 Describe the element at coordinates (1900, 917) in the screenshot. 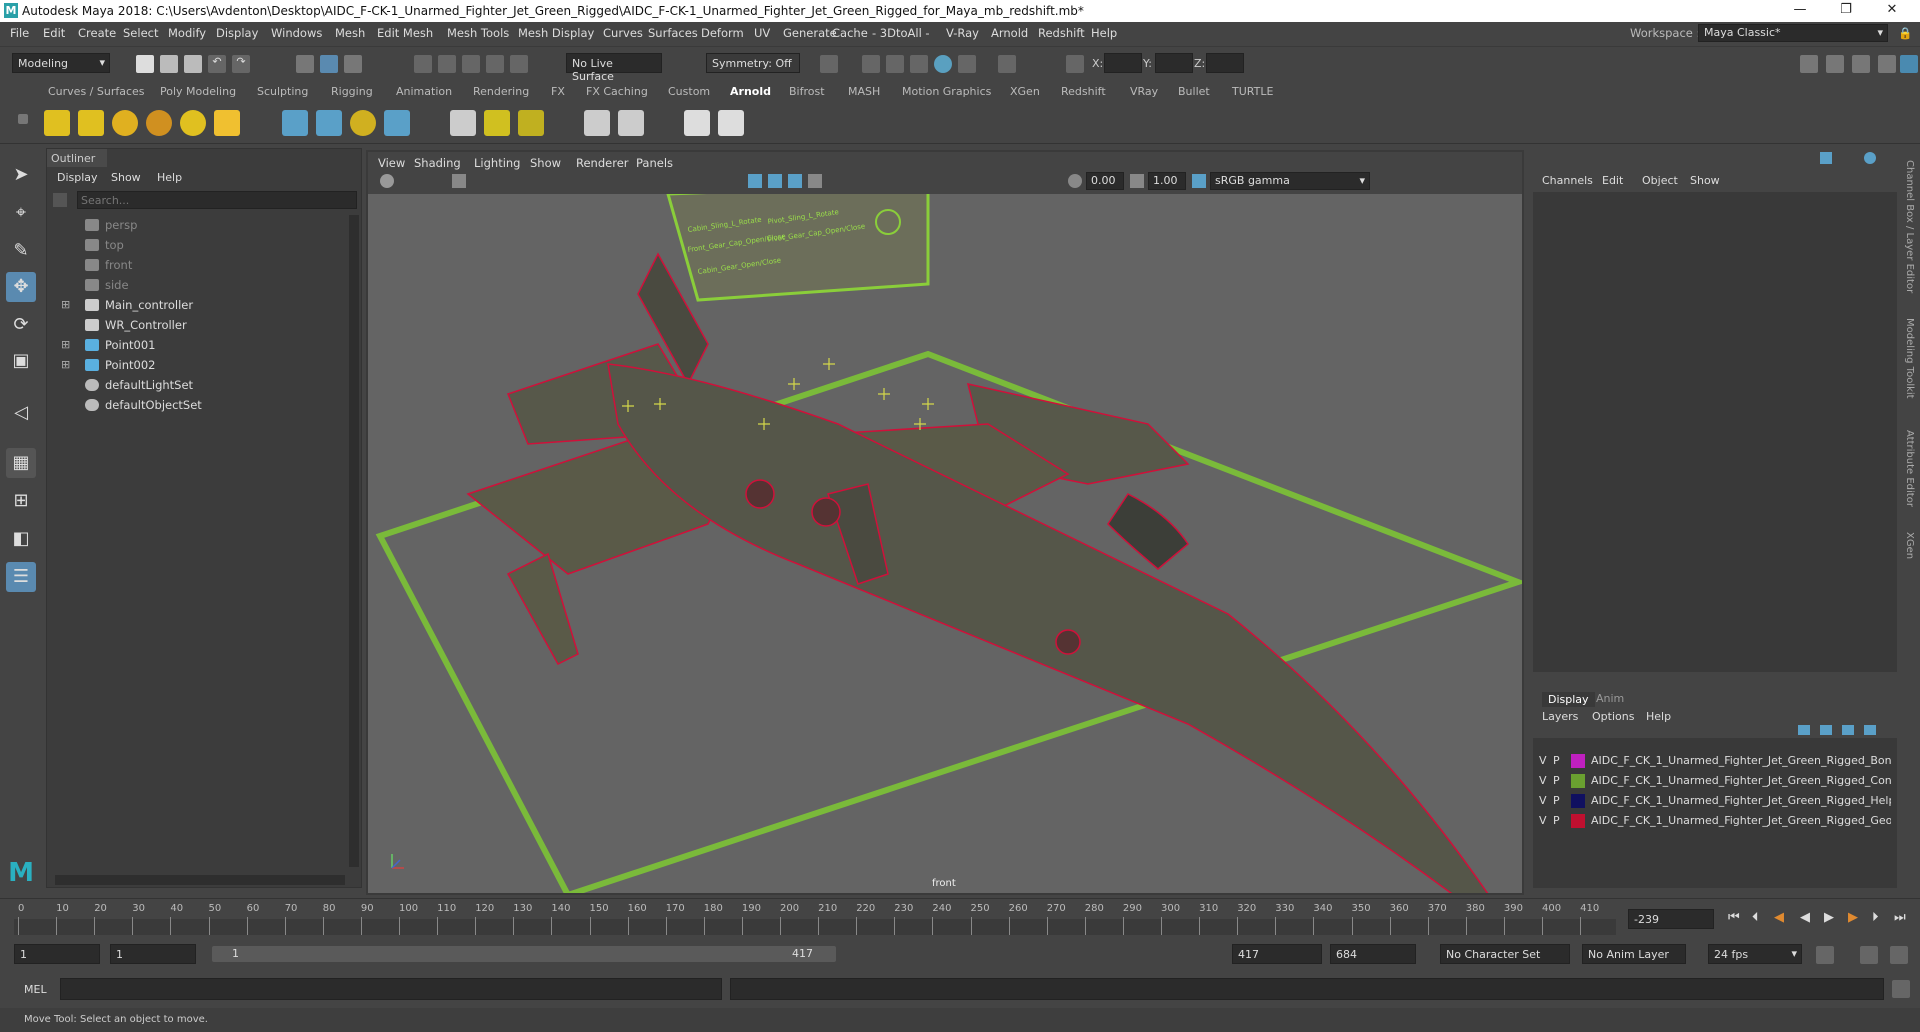

I see `go-to-end-icon: ⏭` at that location.